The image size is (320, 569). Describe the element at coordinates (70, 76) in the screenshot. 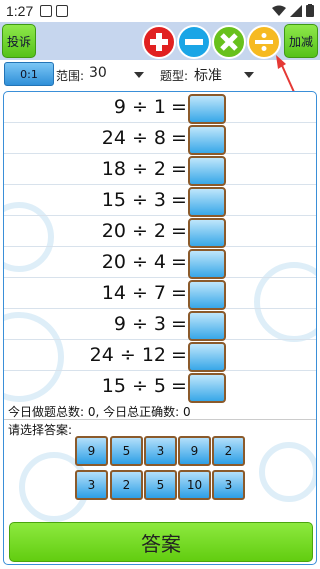

I see `range-label: 范围:` at that location.